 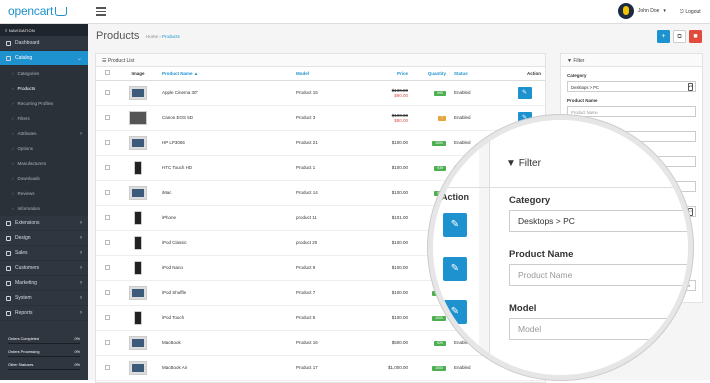 What do you see at coordinates (44, 148) in the screenshot?
I see `sidebar-subitem-options: › Options` at bounding box center [44, 148].